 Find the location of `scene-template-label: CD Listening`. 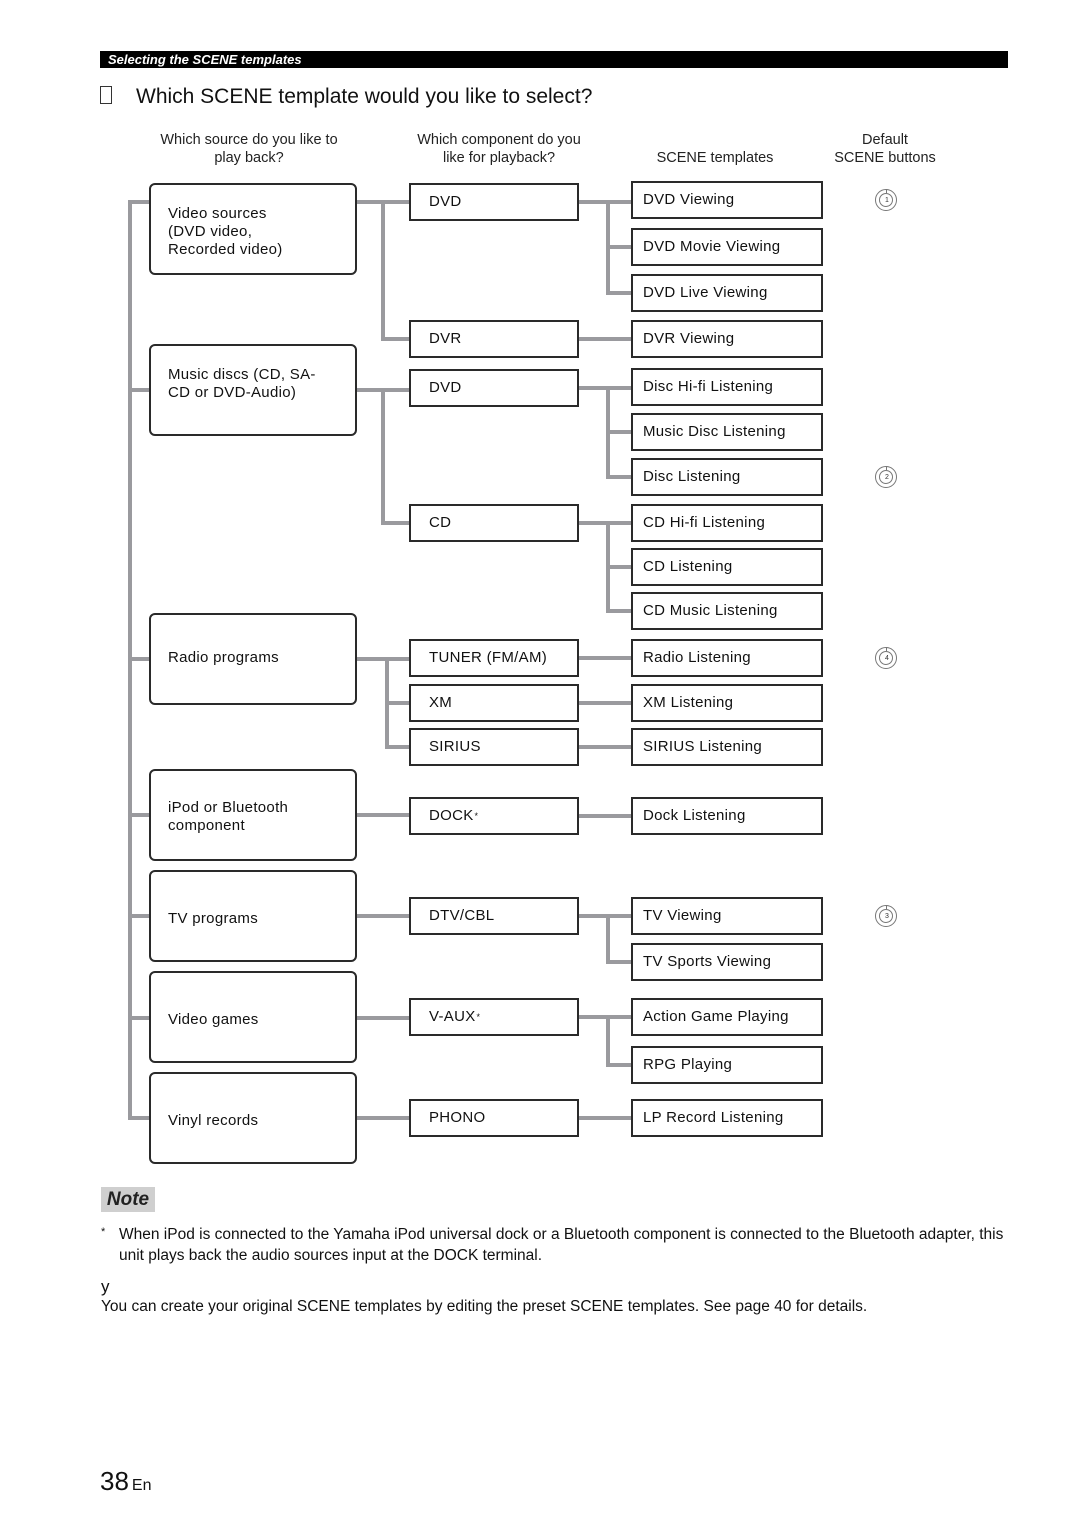

scene-template-label: CD Listening is located at coordinates (688, 566).